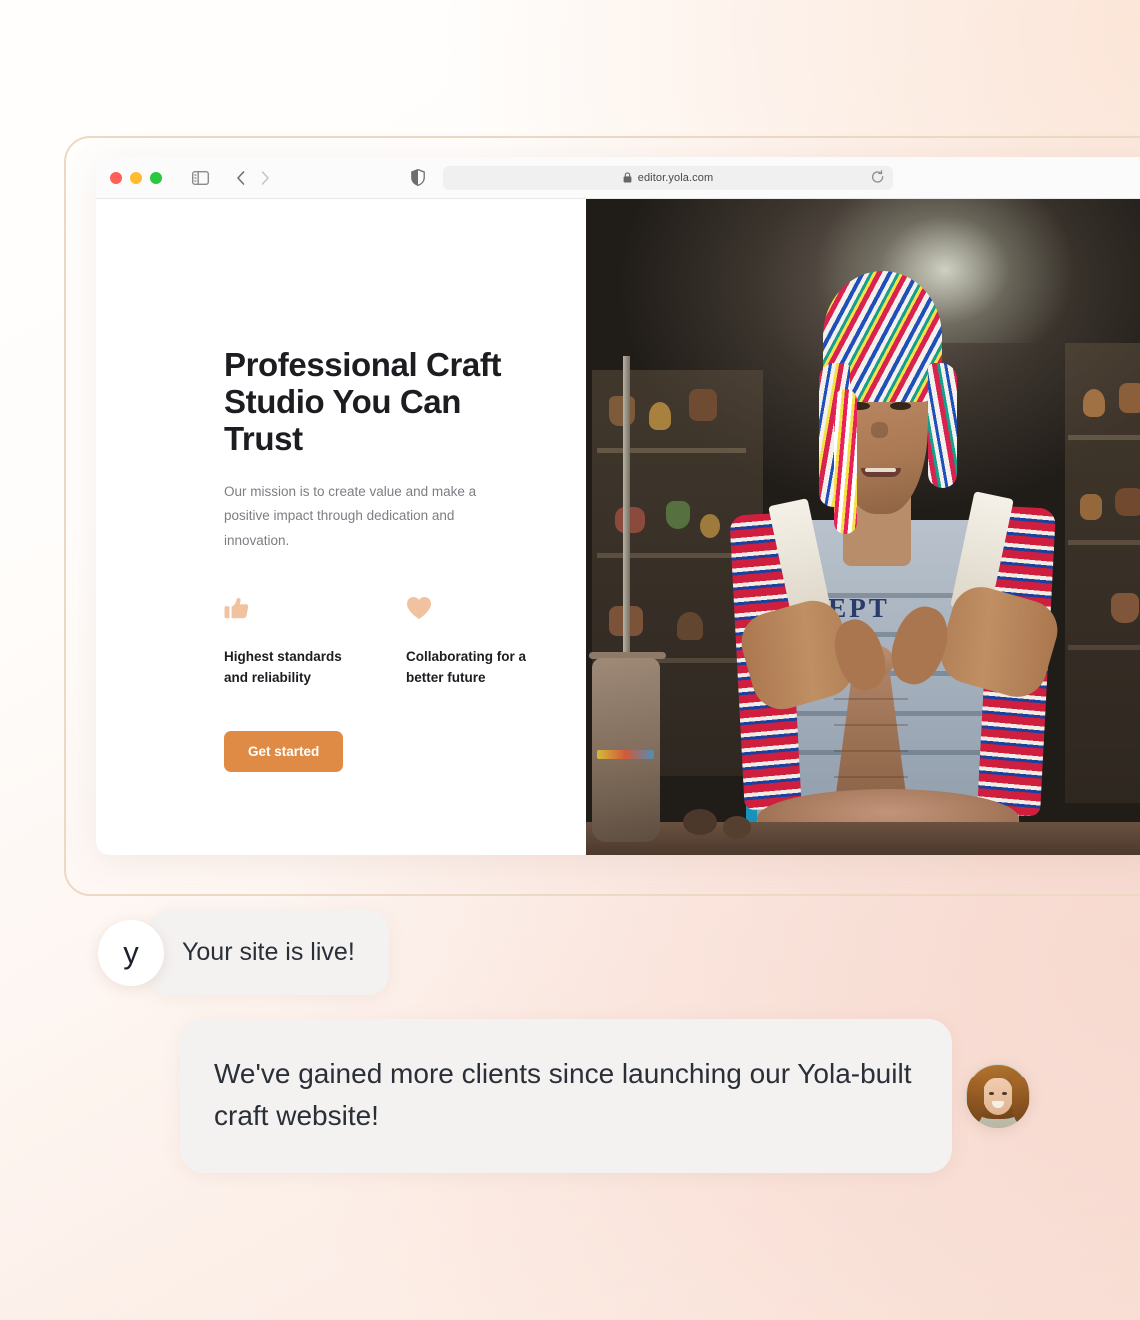 This screenshot has height=1320, width=1140. I want to click on heart-icon, so click(476, 611).